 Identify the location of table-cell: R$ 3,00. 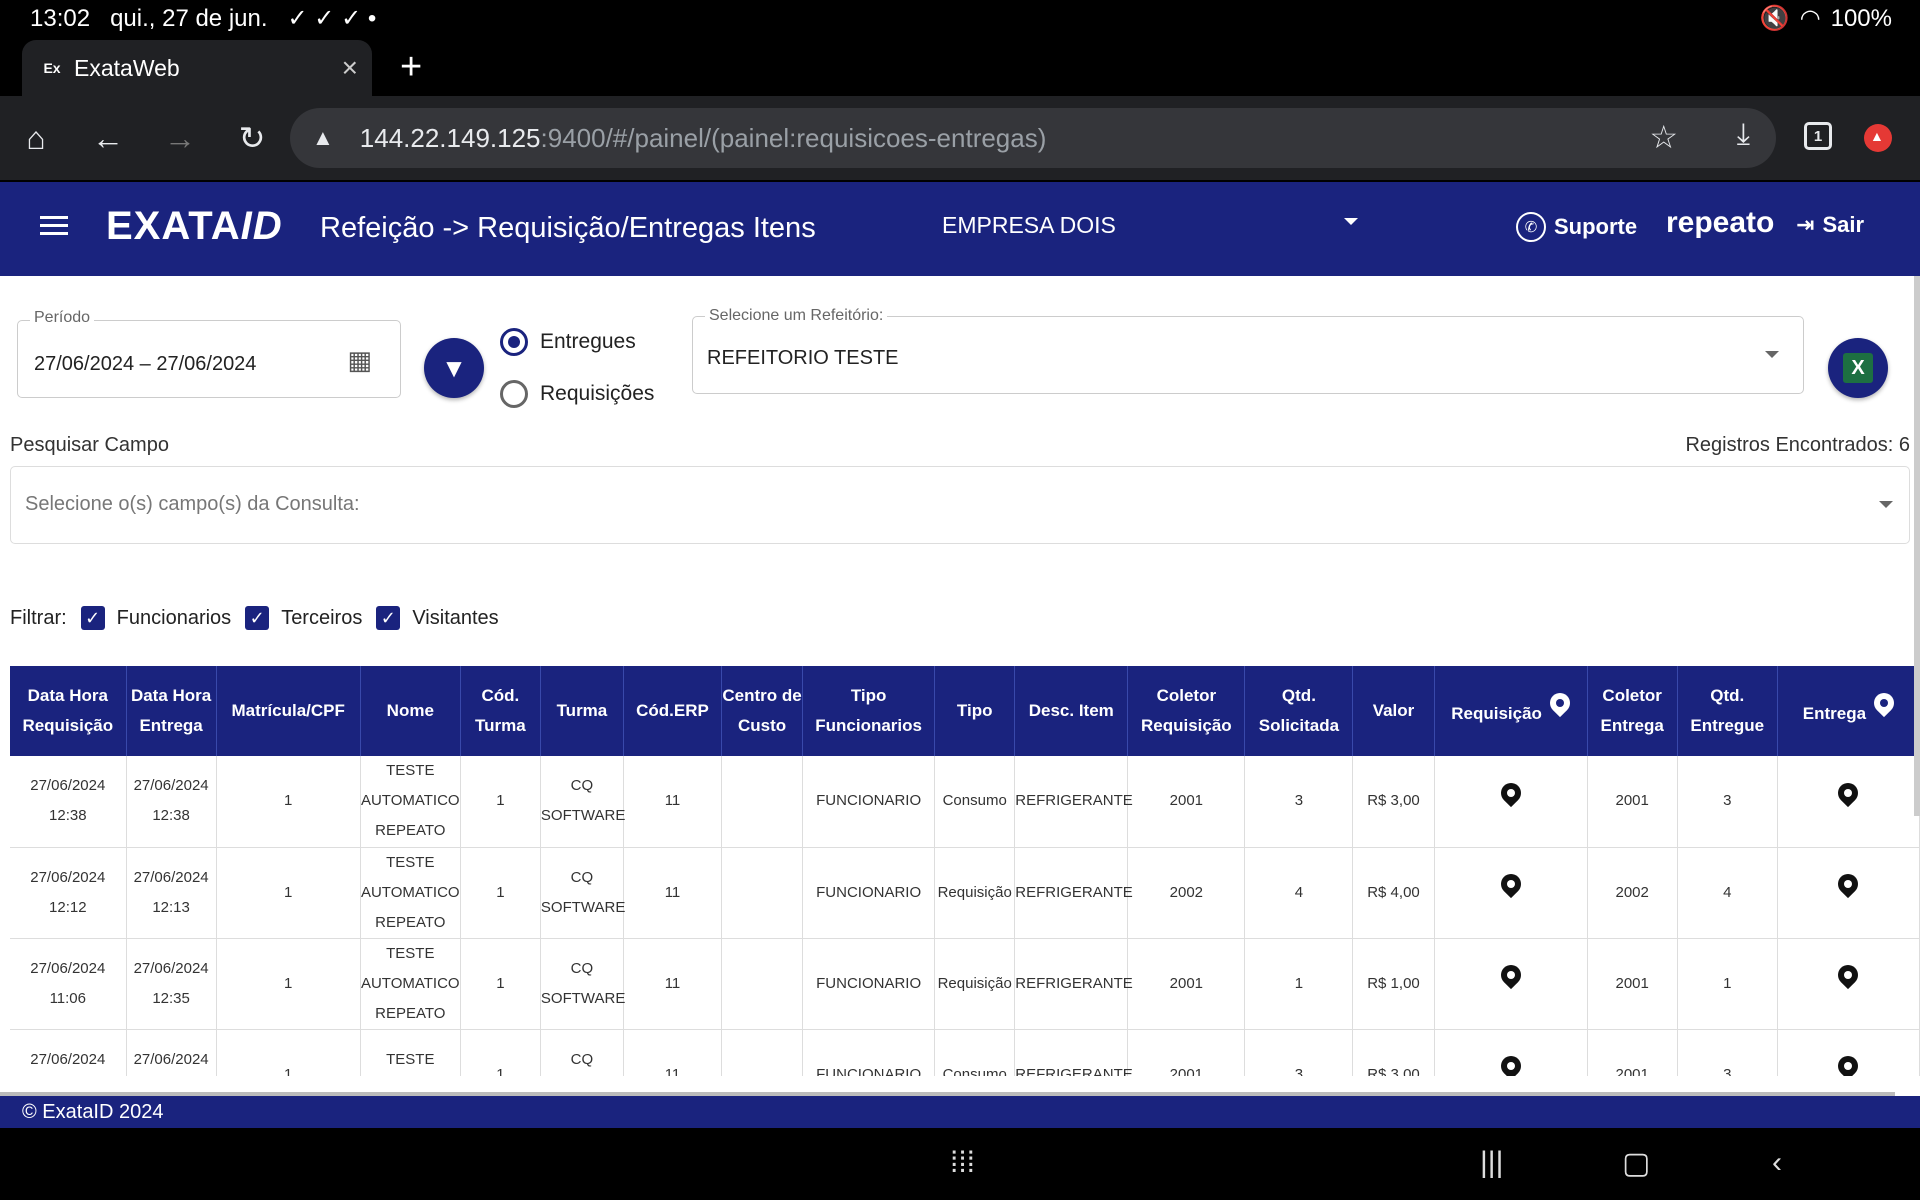
(1393, 1052).